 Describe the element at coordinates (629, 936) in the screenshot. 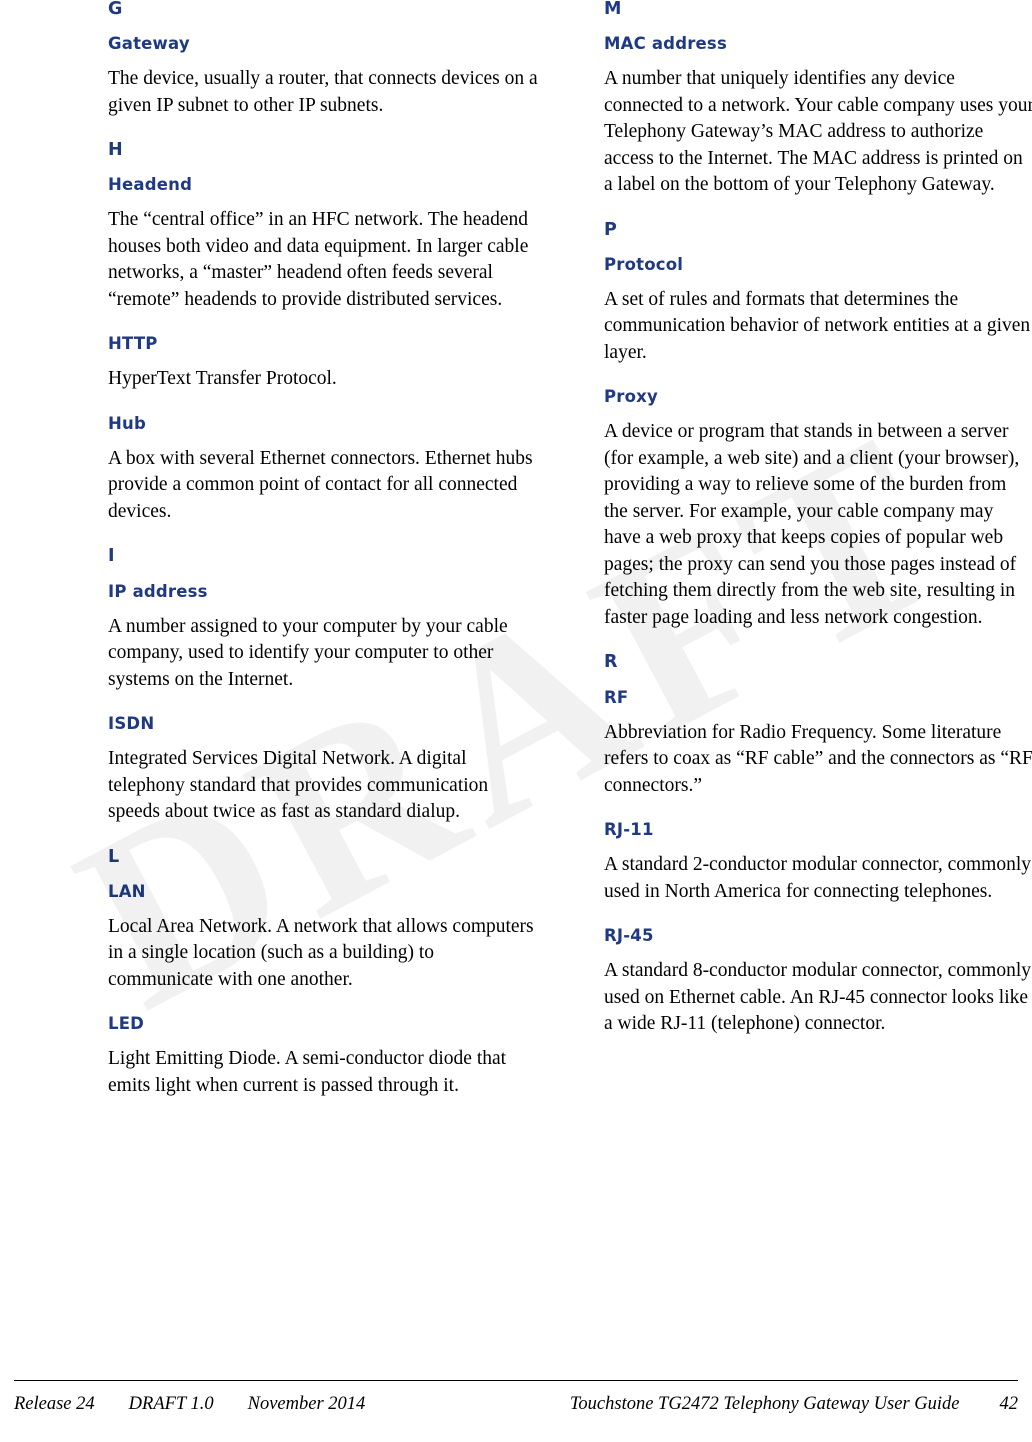

I see `glossary-term: RJ-45` at that location.